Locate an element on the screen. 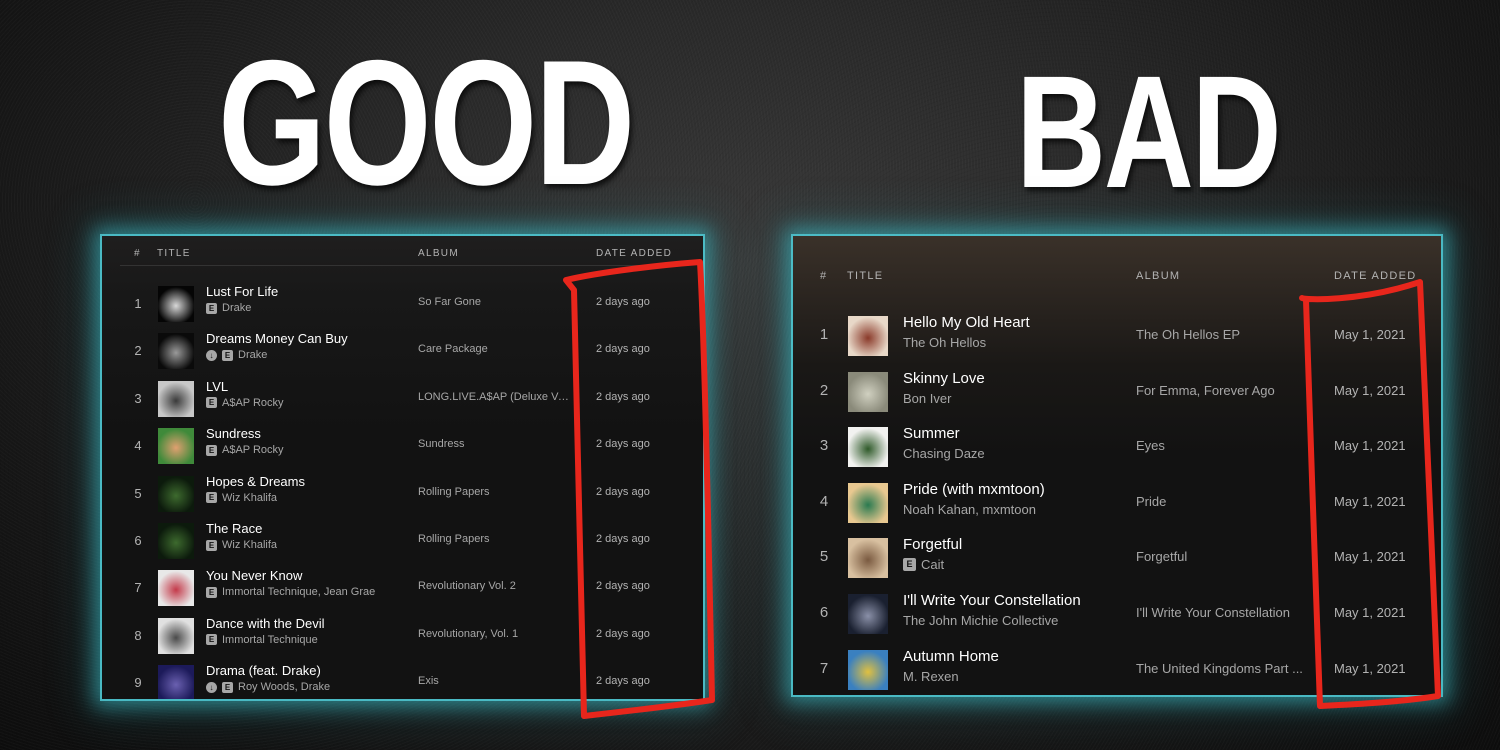 The width and height of the screenshot is (1500, 750). track-title: Sundress is located at coordinates (233, 433).